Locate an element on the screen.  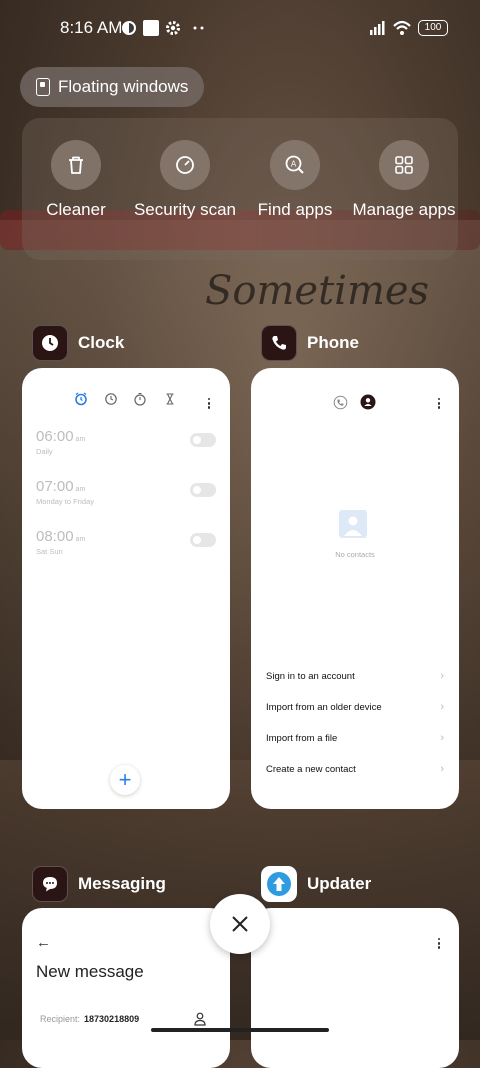
world-clock-tab-icon is located at coordinates (111, 399).